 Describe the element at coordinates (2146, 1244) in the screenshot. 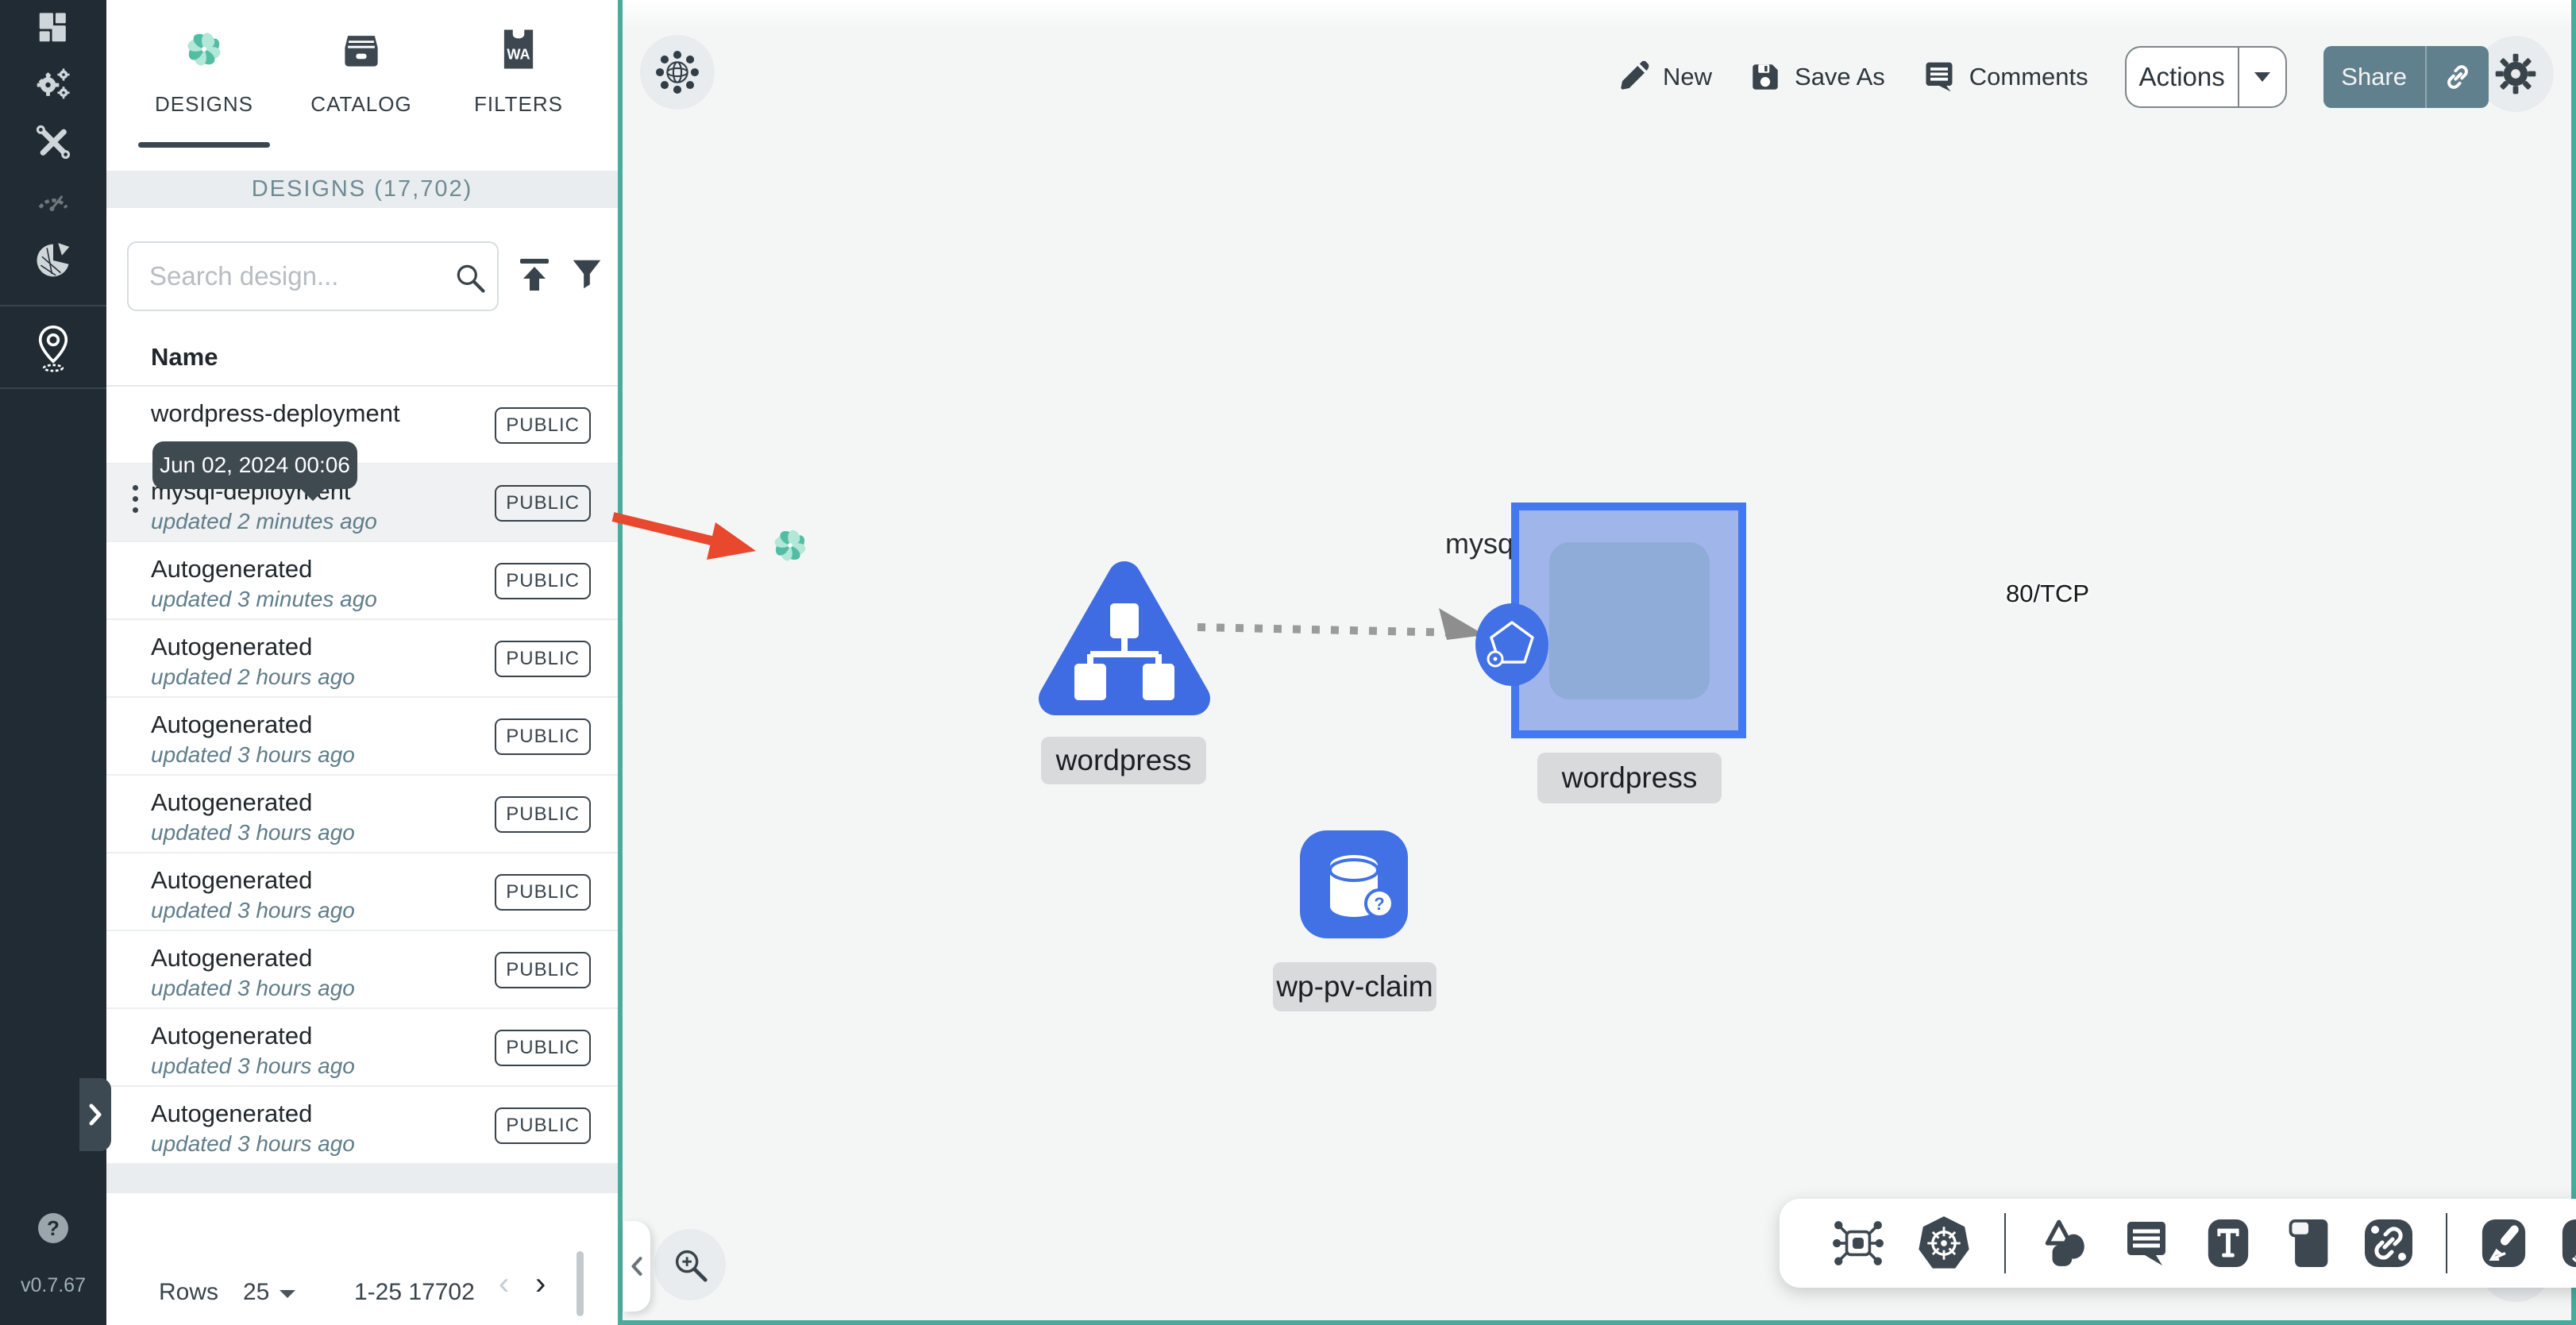

I see `comment-tool-icon` at that location.